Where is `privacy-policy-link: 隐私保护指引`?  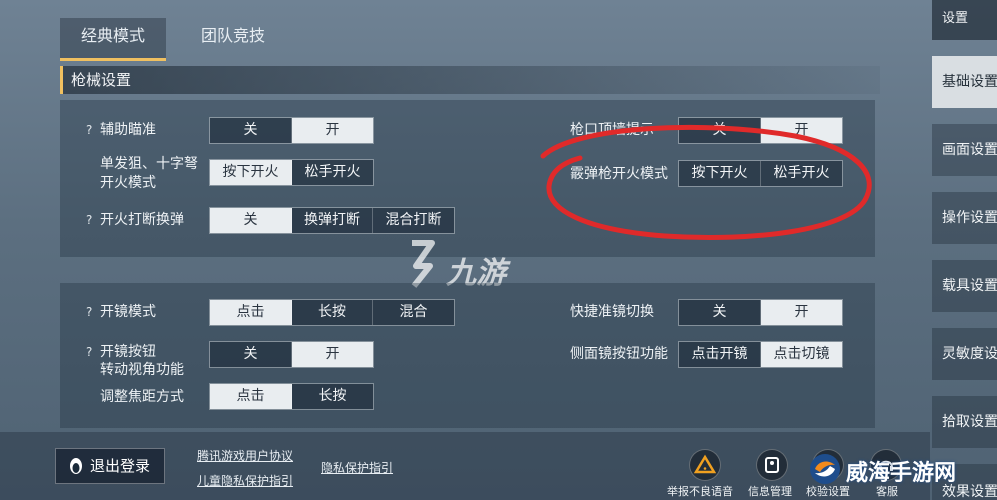 privacy-policy-link: 隐私保护指引 is located at coordinates (357, 467).